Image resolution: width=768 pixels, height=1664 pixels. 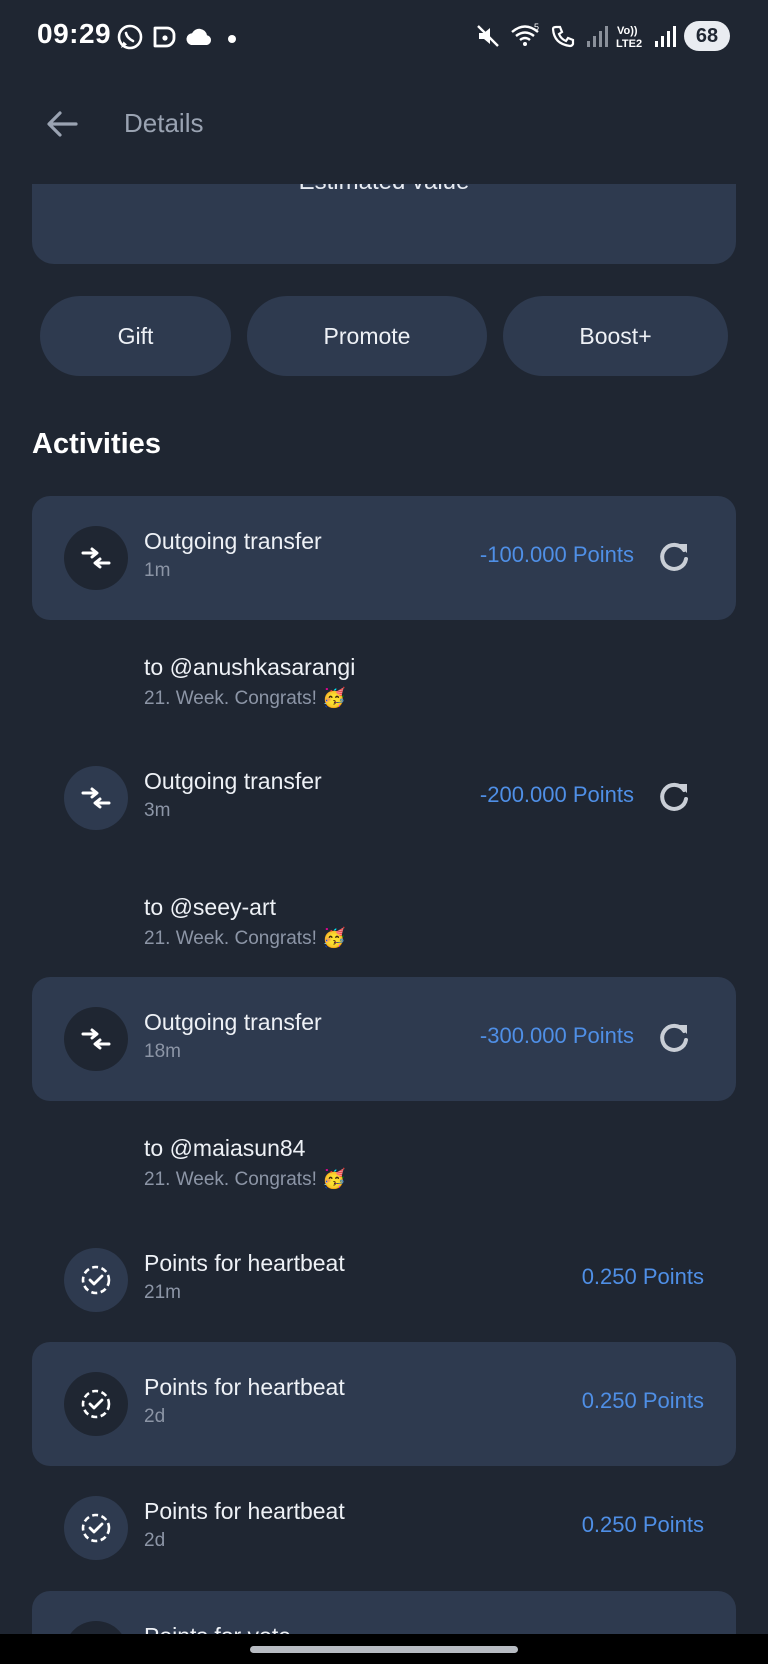 I want to click on activity-amount: -200.000 Points, so click(x=556, y=794).